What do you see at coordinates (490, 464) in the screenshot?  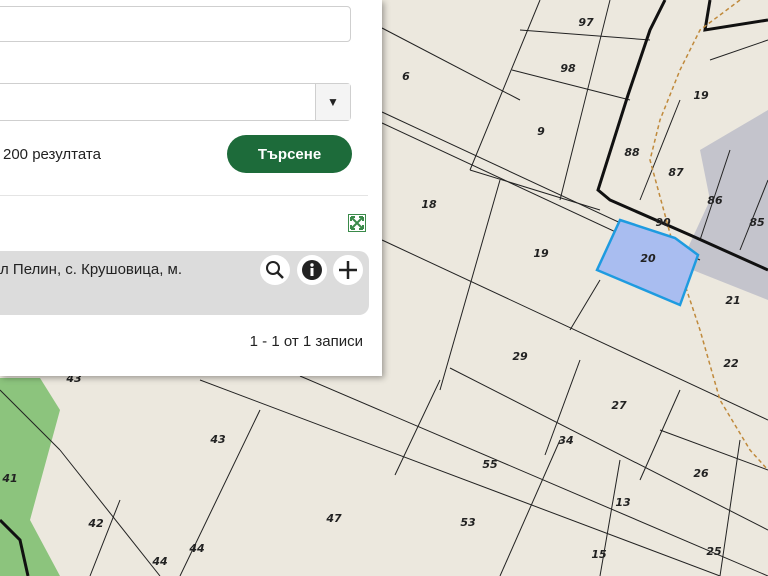 I see `parcel-label-55: 55` at bounding box center [490, 464].